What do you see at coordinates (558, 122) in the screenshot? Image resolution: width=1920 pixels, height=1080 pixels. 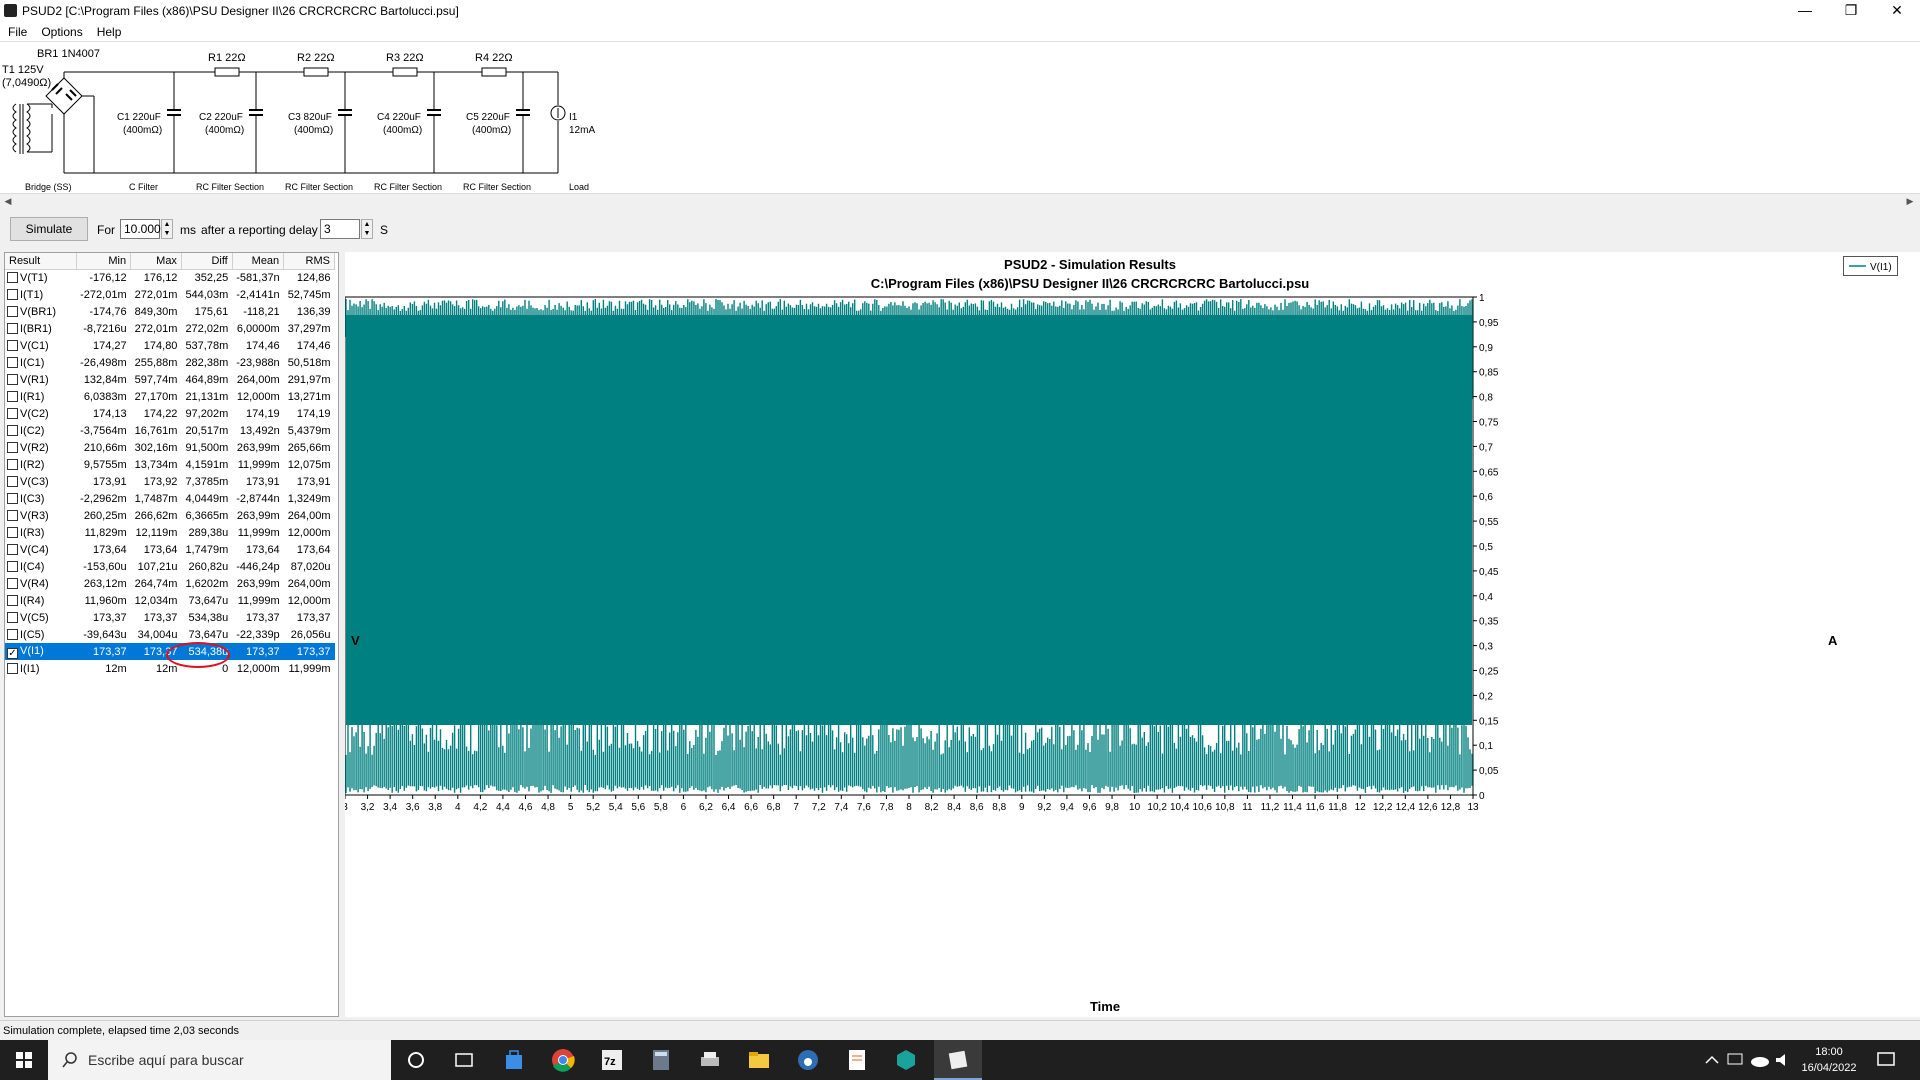 I see `current-source-i1` at bounding box center [558, 122].